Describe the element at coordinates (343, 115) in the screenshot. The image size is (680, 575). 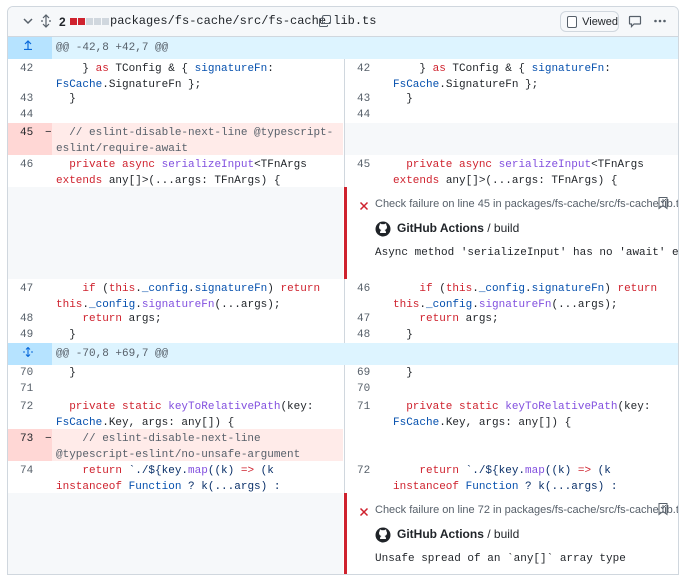
I see `diff-row: 44 44` at that location.